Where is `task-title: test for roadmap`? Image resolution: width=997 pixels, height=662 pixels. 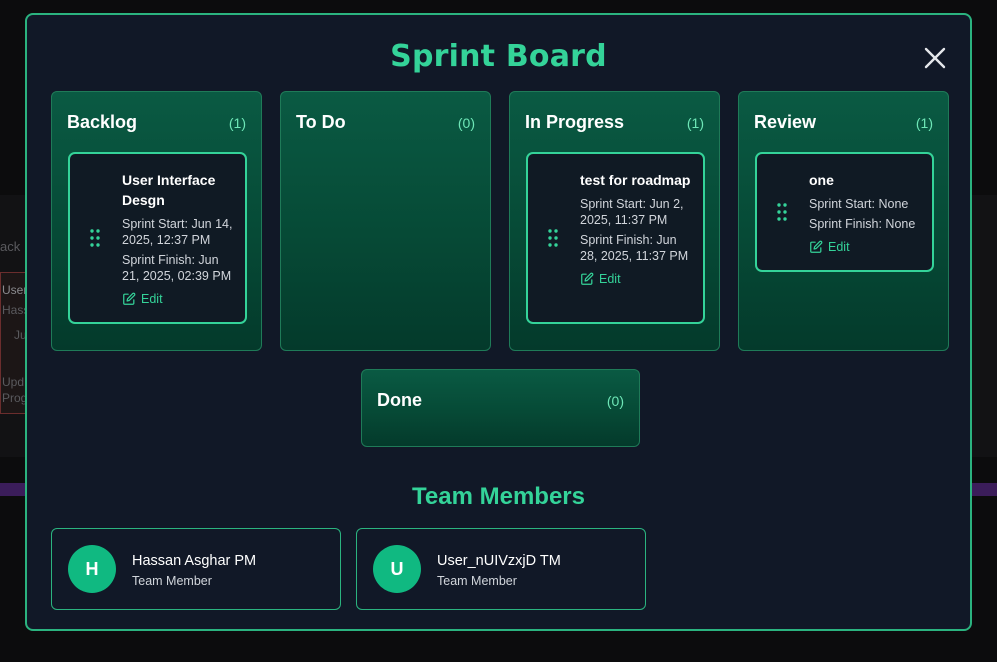
task-title: test for roadmap is located at coordinates (635, 180).